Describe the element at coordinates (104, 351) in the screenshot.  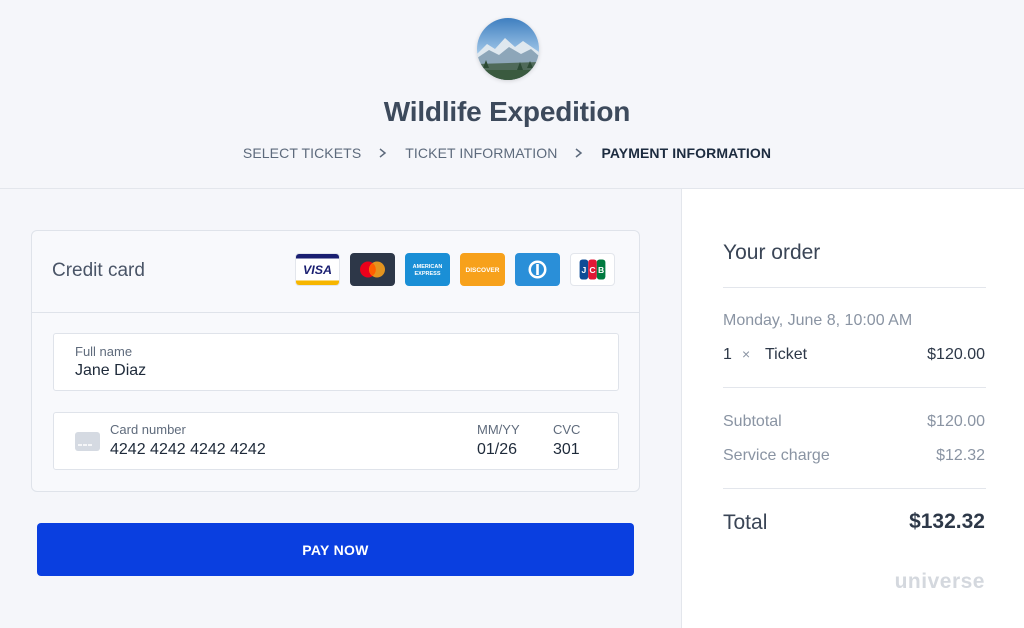
I see `full-name-label: Full name` at that location.